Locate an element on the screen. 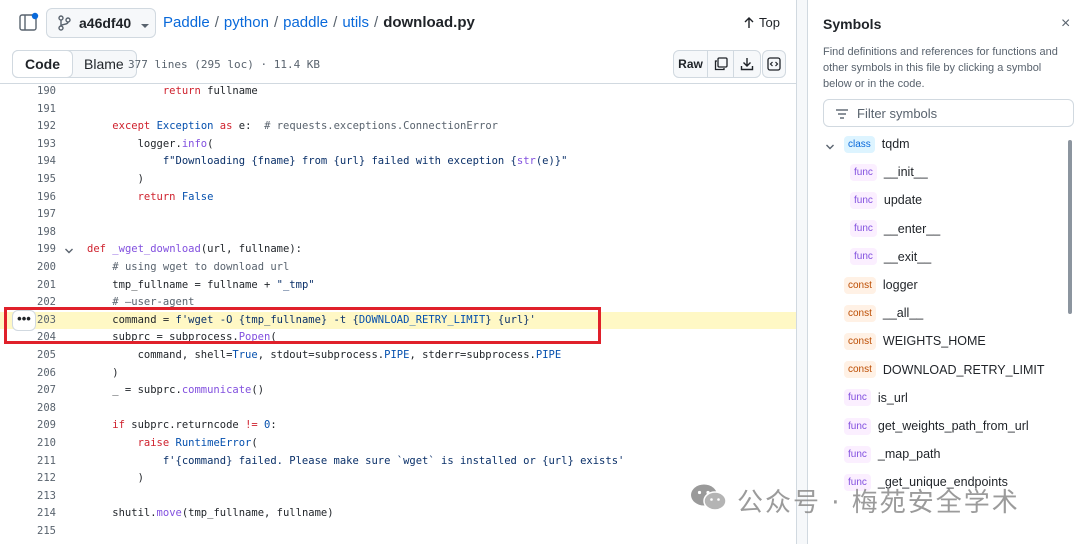  line-number: 212 is located at coordinates (28, 479).